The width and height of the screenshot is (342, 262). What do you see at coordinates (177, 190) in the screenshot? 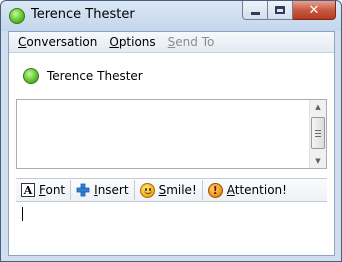
I see `smile-label: Smile!` at bounding box center [177, 190].